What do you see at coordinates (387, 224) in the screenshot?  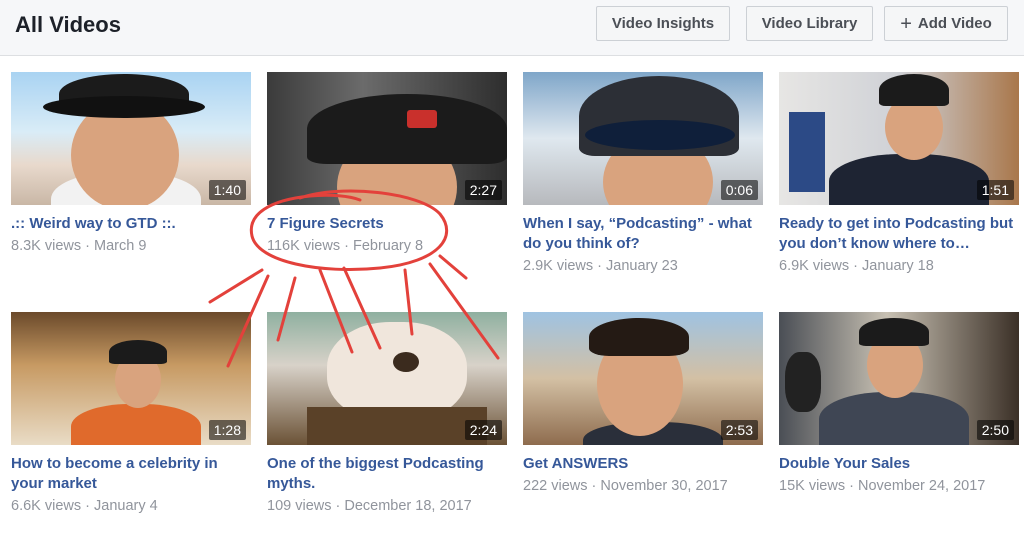 I see `video-title-link: 7 Figure Secrets` at bounding box center [387, 224].